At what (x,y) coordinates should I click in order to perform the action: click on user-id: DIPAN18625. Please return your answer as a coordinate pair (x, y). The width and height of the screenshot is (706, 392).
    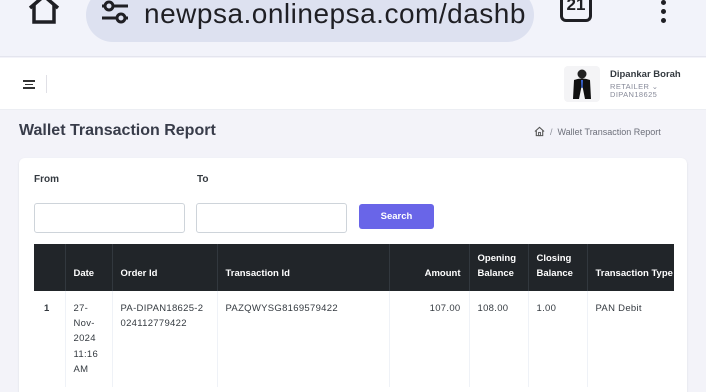
    Looking at the image, I should click on (634, 94).